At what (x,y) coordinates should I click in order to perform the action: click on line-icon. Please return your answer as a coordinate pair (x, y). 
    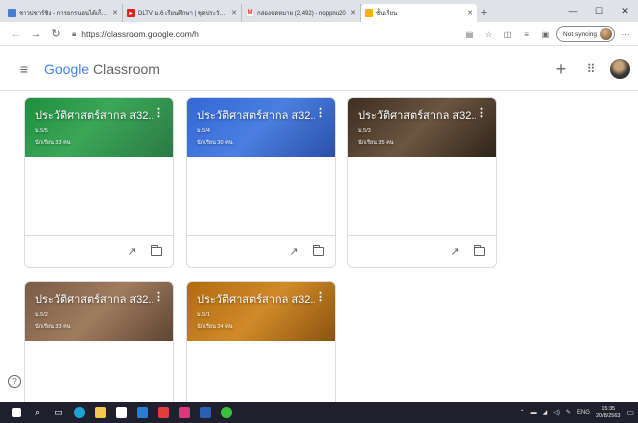
    Looking at the image, I should click on (226, 412).